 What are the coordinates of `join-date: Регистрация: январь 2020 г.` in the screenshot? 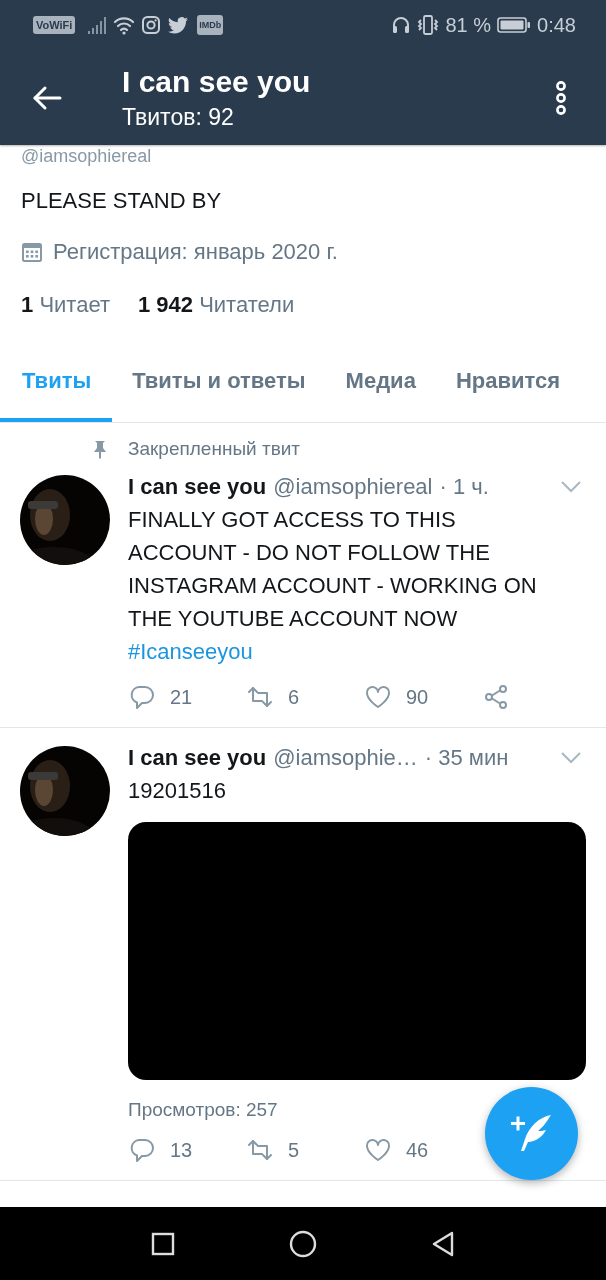 It's located at (195, 252).